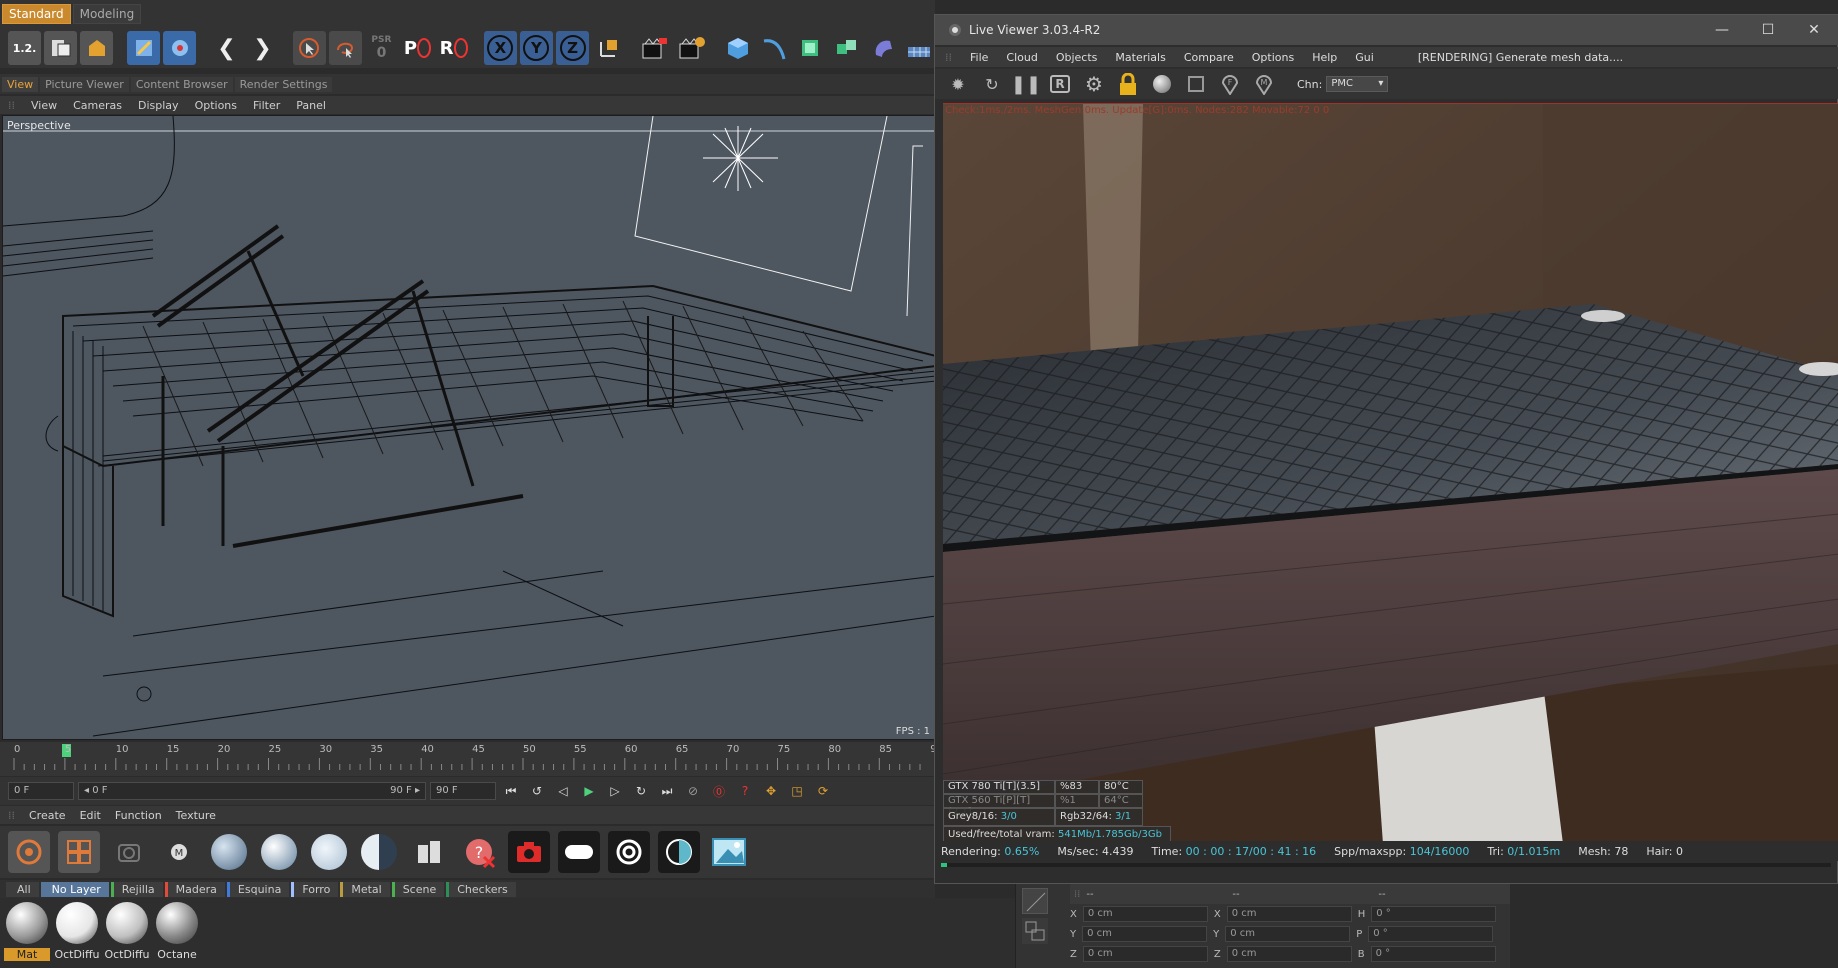 The image size is (1838, 968). Describe the element at coordinates (958, 84) in the screenshot. I see `send-scene-icon: ✹` at that location.